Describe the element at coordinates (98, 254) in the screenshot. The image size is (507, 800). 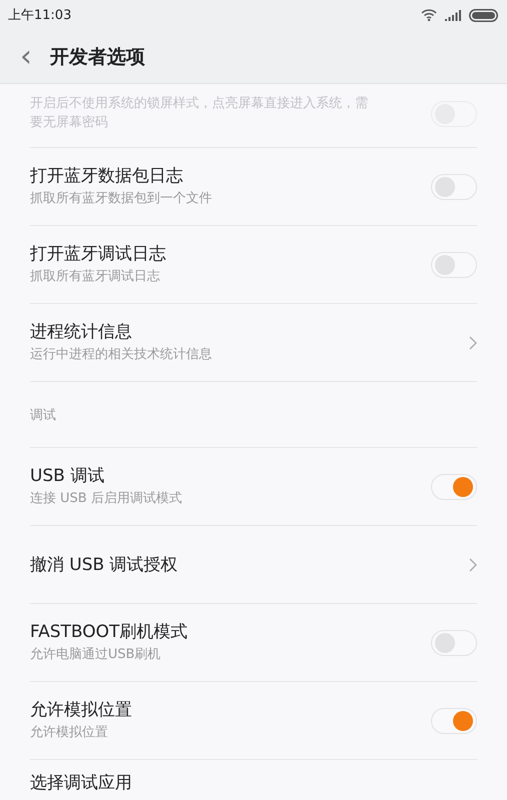
I see `setting-title: 打开蓝牙调试日志` at that location.